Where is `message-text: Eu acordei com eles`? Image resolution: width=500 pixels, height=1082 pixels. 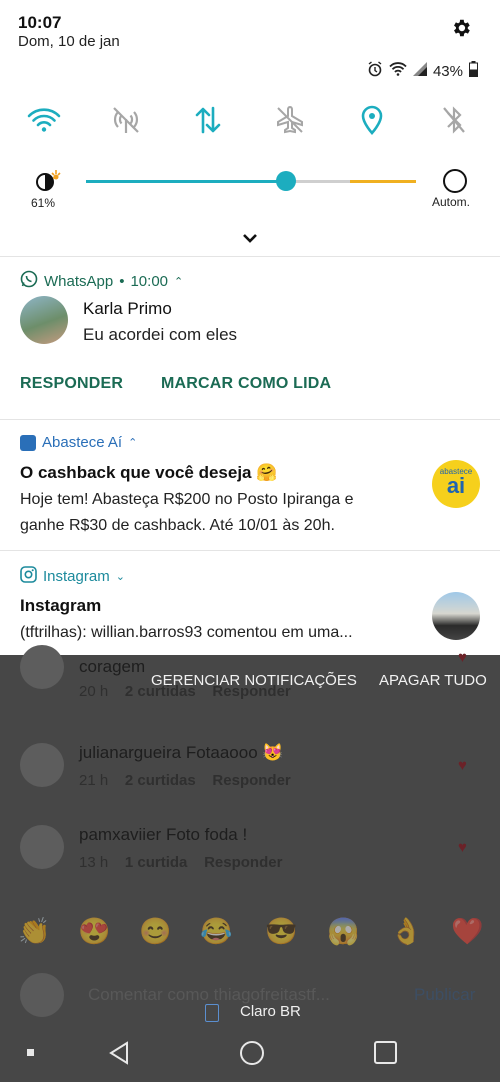 message-text: Eu acordei com eles is located at coordinates (160, 334).